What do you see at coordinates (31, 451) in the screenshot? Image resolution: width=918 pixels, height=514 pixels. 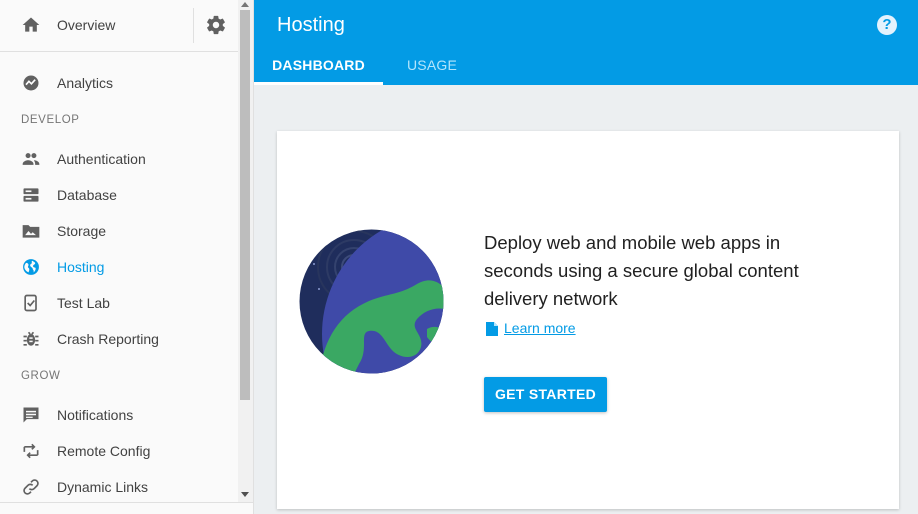 I see `remote-config-icon` at bounding box center [31, 451].